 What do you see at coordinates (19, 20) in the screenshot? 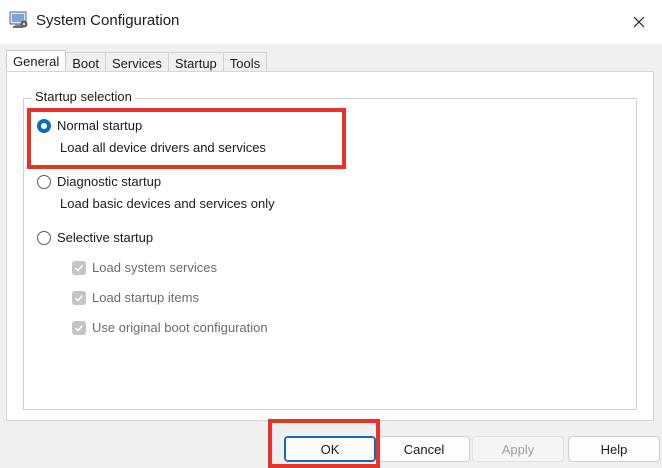
I see `msconfig-icon` at bounding box center [19, 20].